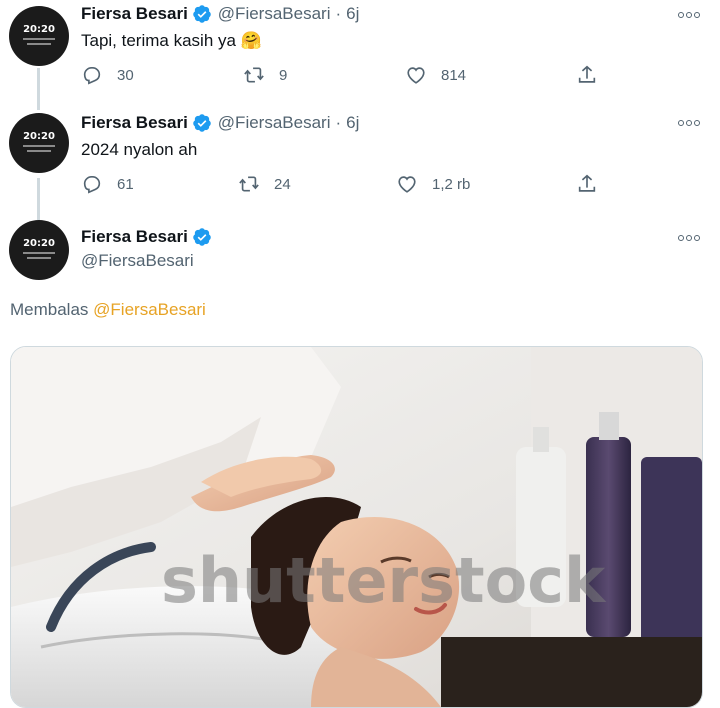 The height and width of the screenshot is (708, 720). Describe the element at coordinates (49, 309) in the screenshot. I see `replying-to-label: Membalas` at that location.